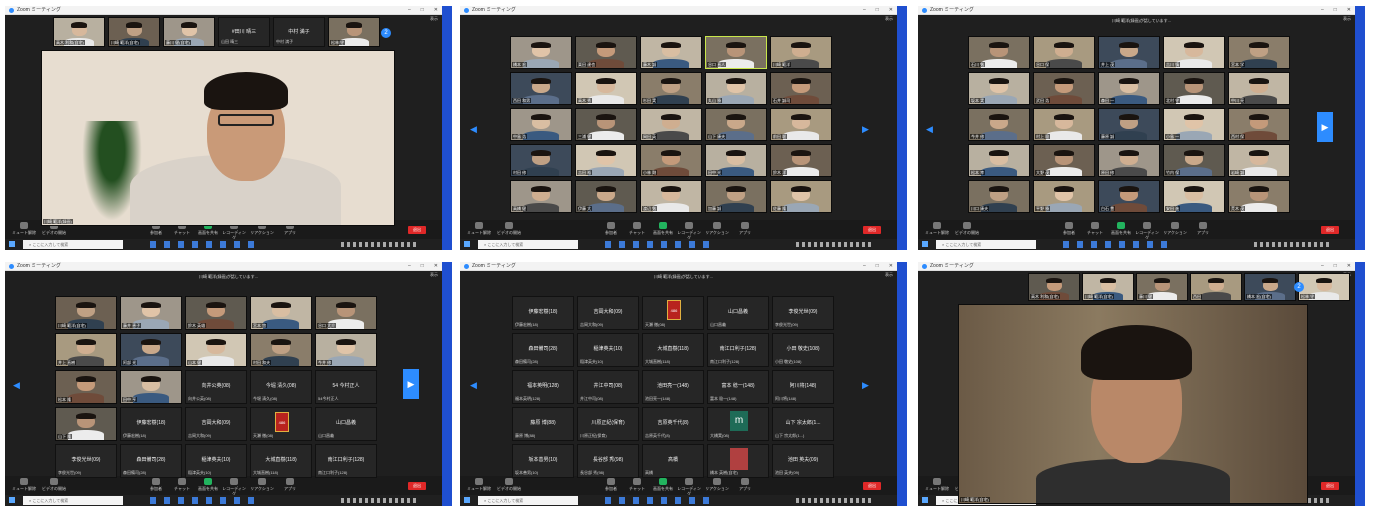 This screenshot has height=508, width=1373. What do you see at coordinates (1129, 196) in the screenshot?
I see `gallery-video-tile: 白石 豊` at bounding box center [1129, 196].